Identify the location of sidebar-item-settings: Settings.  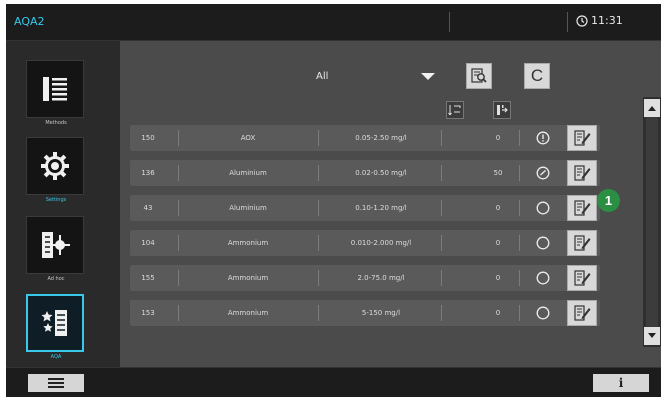
(56, 170).